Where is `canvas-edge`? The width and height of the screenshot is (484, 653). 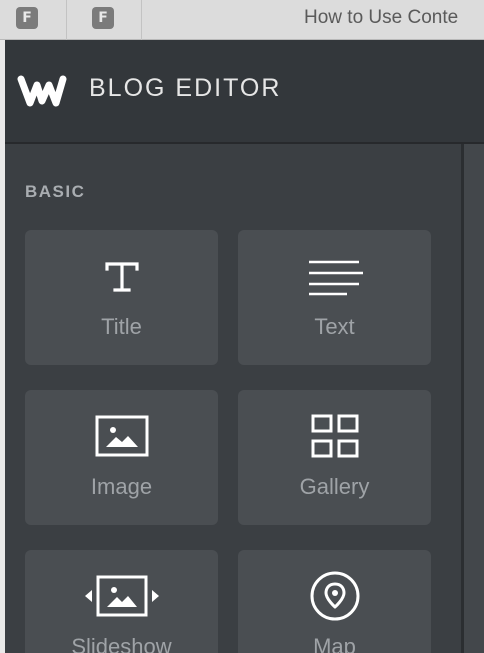 canvas-edge is located at coordinates (474, 398).